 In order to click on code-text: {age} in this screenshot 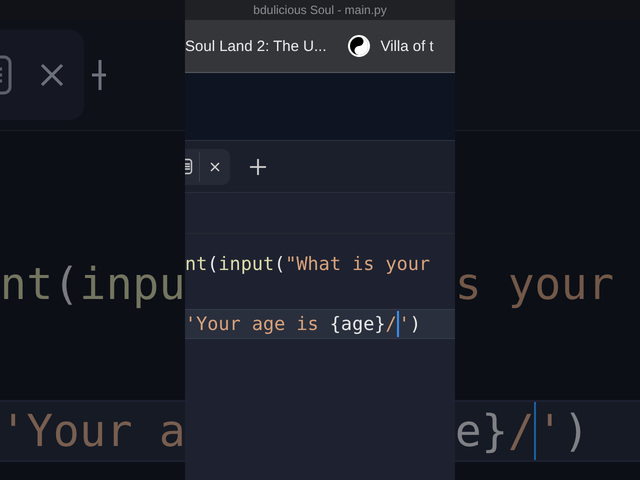, I will do `click(358, 324)`.